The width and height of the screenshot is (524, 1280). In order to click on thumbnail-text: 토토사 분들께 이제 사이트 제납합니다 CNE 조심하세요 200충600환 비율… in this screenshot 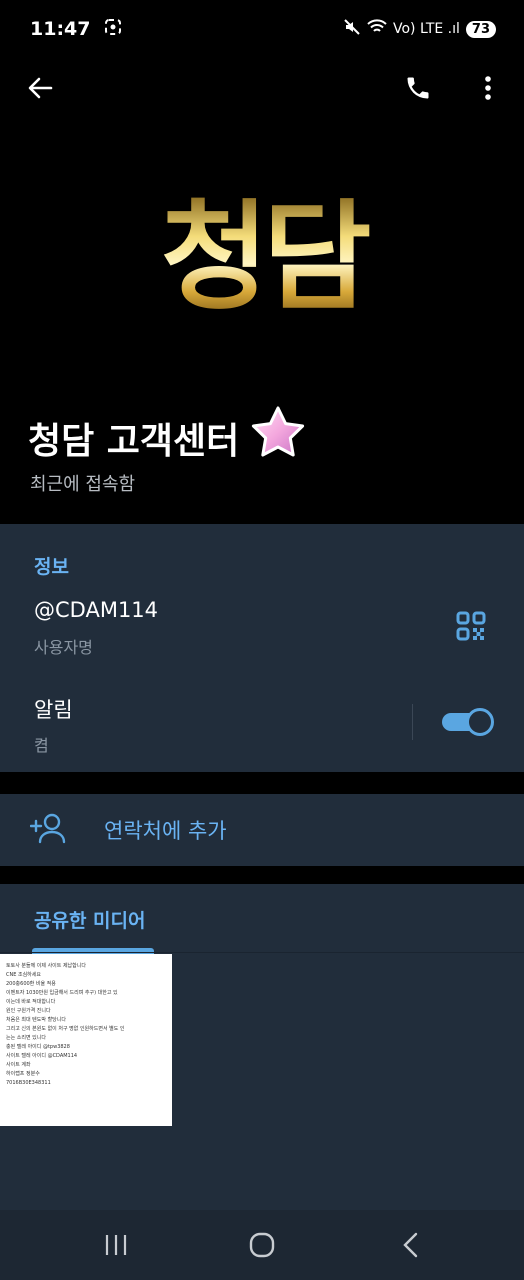, I will do `click(86, 1025)`.